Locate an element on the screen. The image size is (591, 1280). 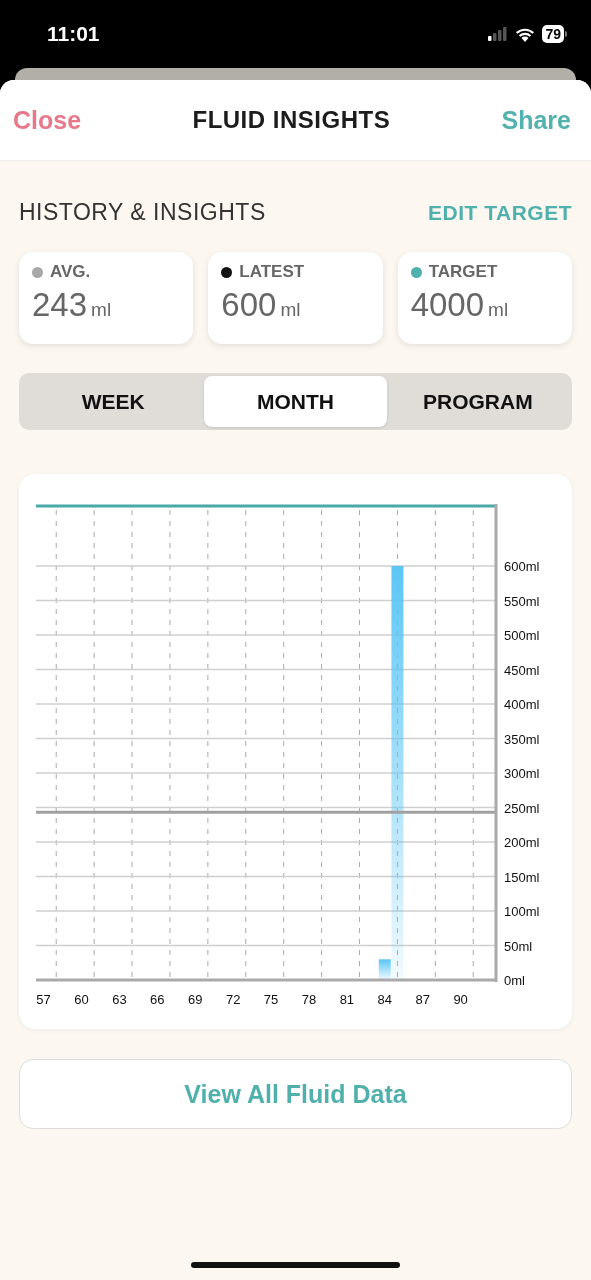
battery-icon: 79 is located at coordinates (554, 34).